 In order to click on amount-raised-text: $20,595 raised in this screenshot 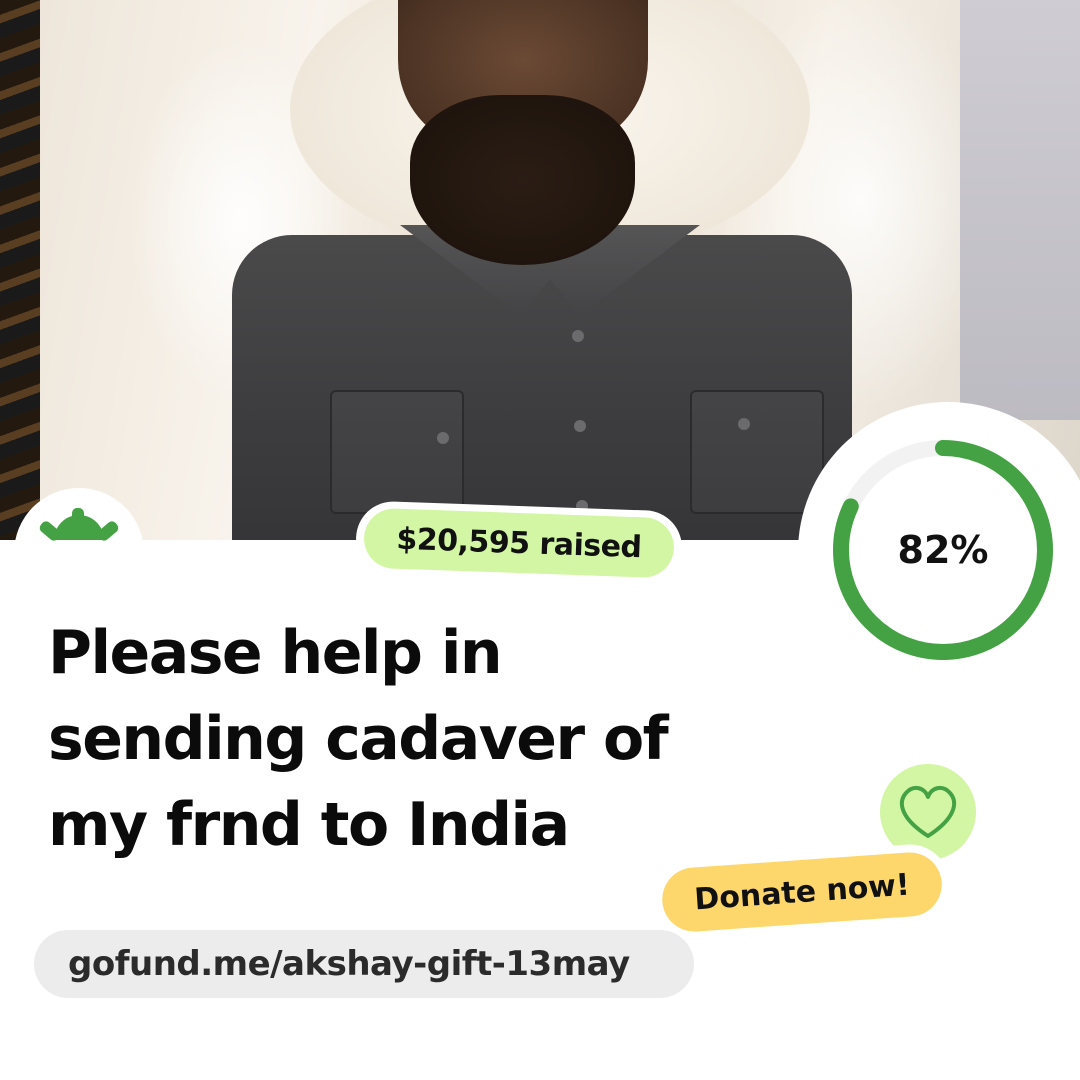, I will do `click(519, 543)`.